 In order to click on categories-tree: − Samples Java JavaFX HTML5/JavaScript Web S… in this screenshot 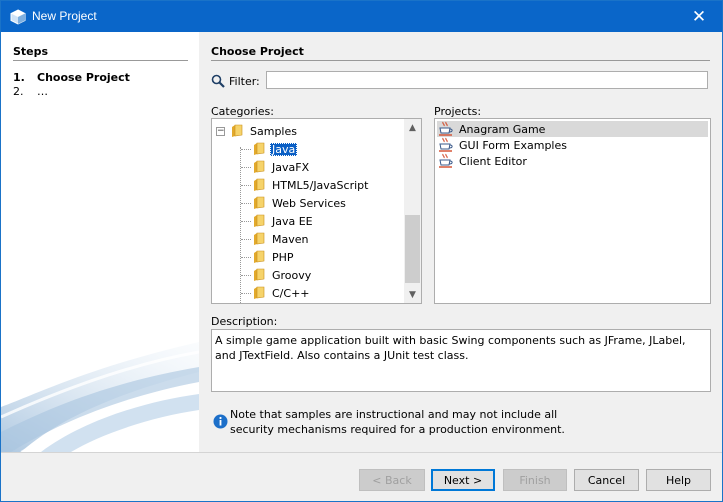, I will do `click(316, 211)`.